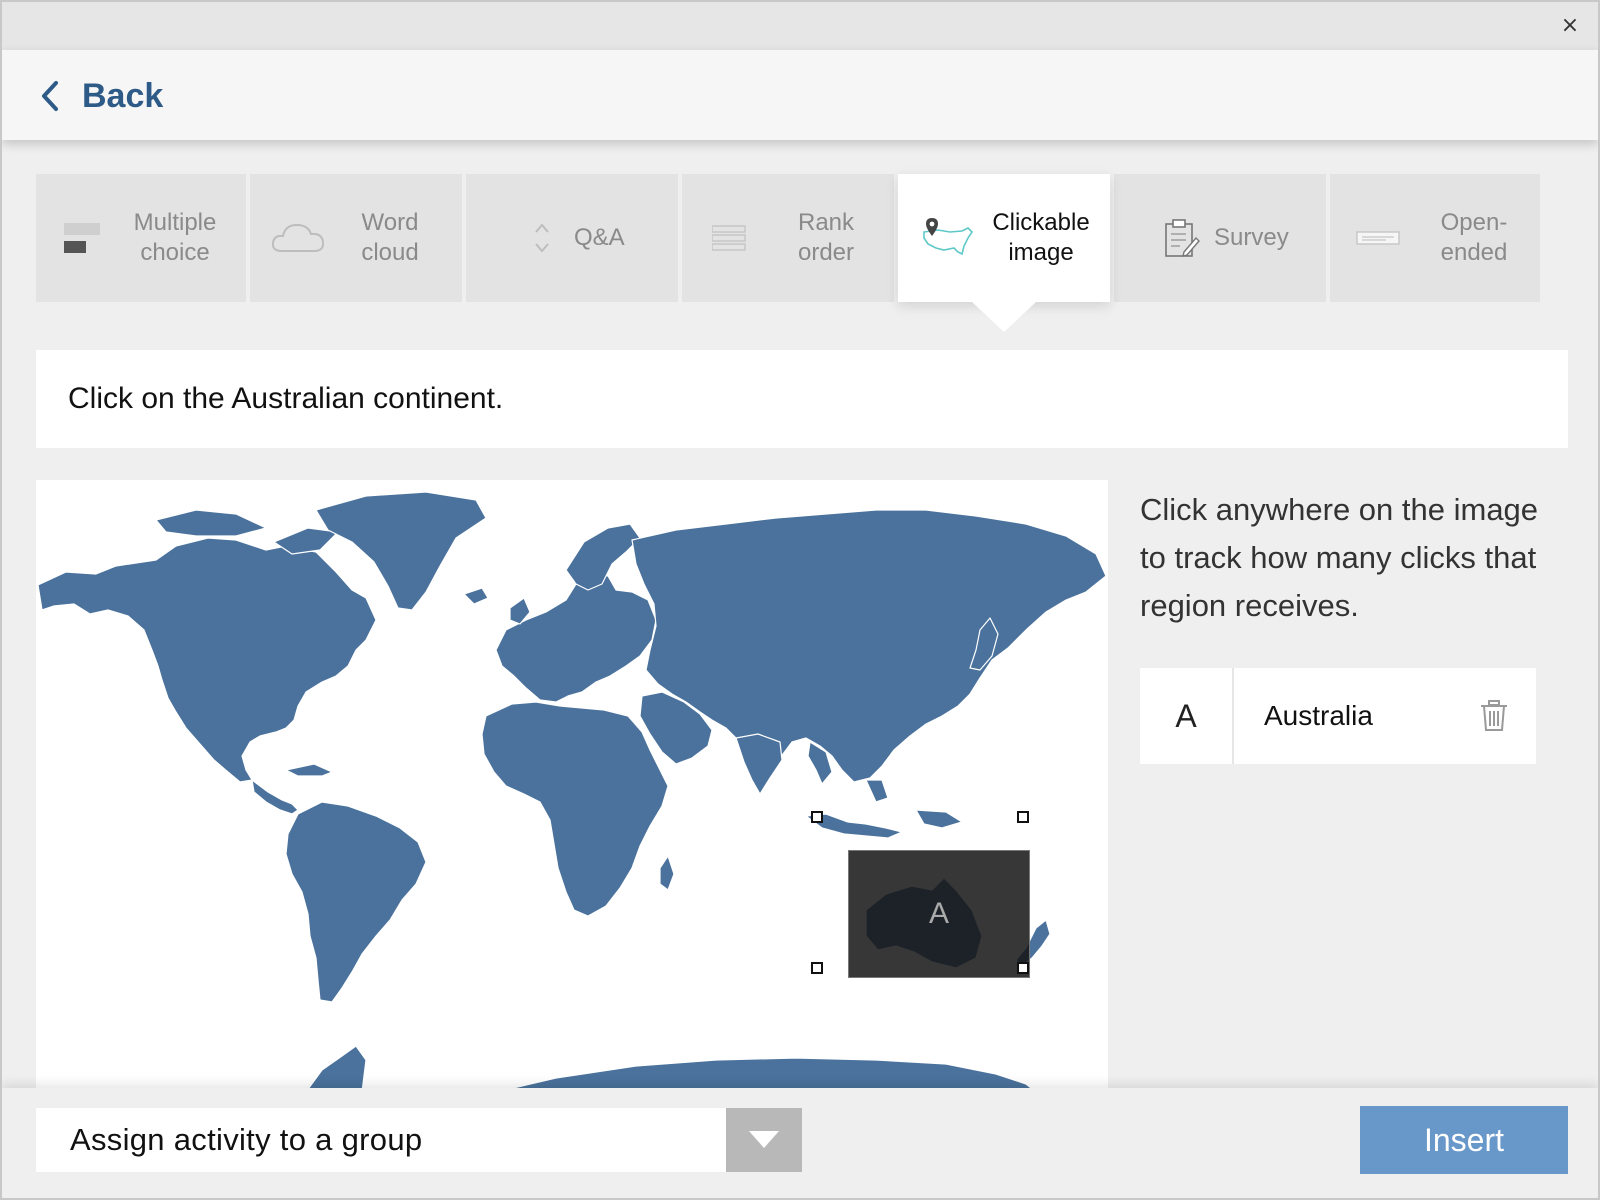 The height and width of the screenshot is (1200, 1600). What do you see at coordinates (800, 95) in the screenshot?
I see `header-bar: Back` at bounding box center [800, 95].